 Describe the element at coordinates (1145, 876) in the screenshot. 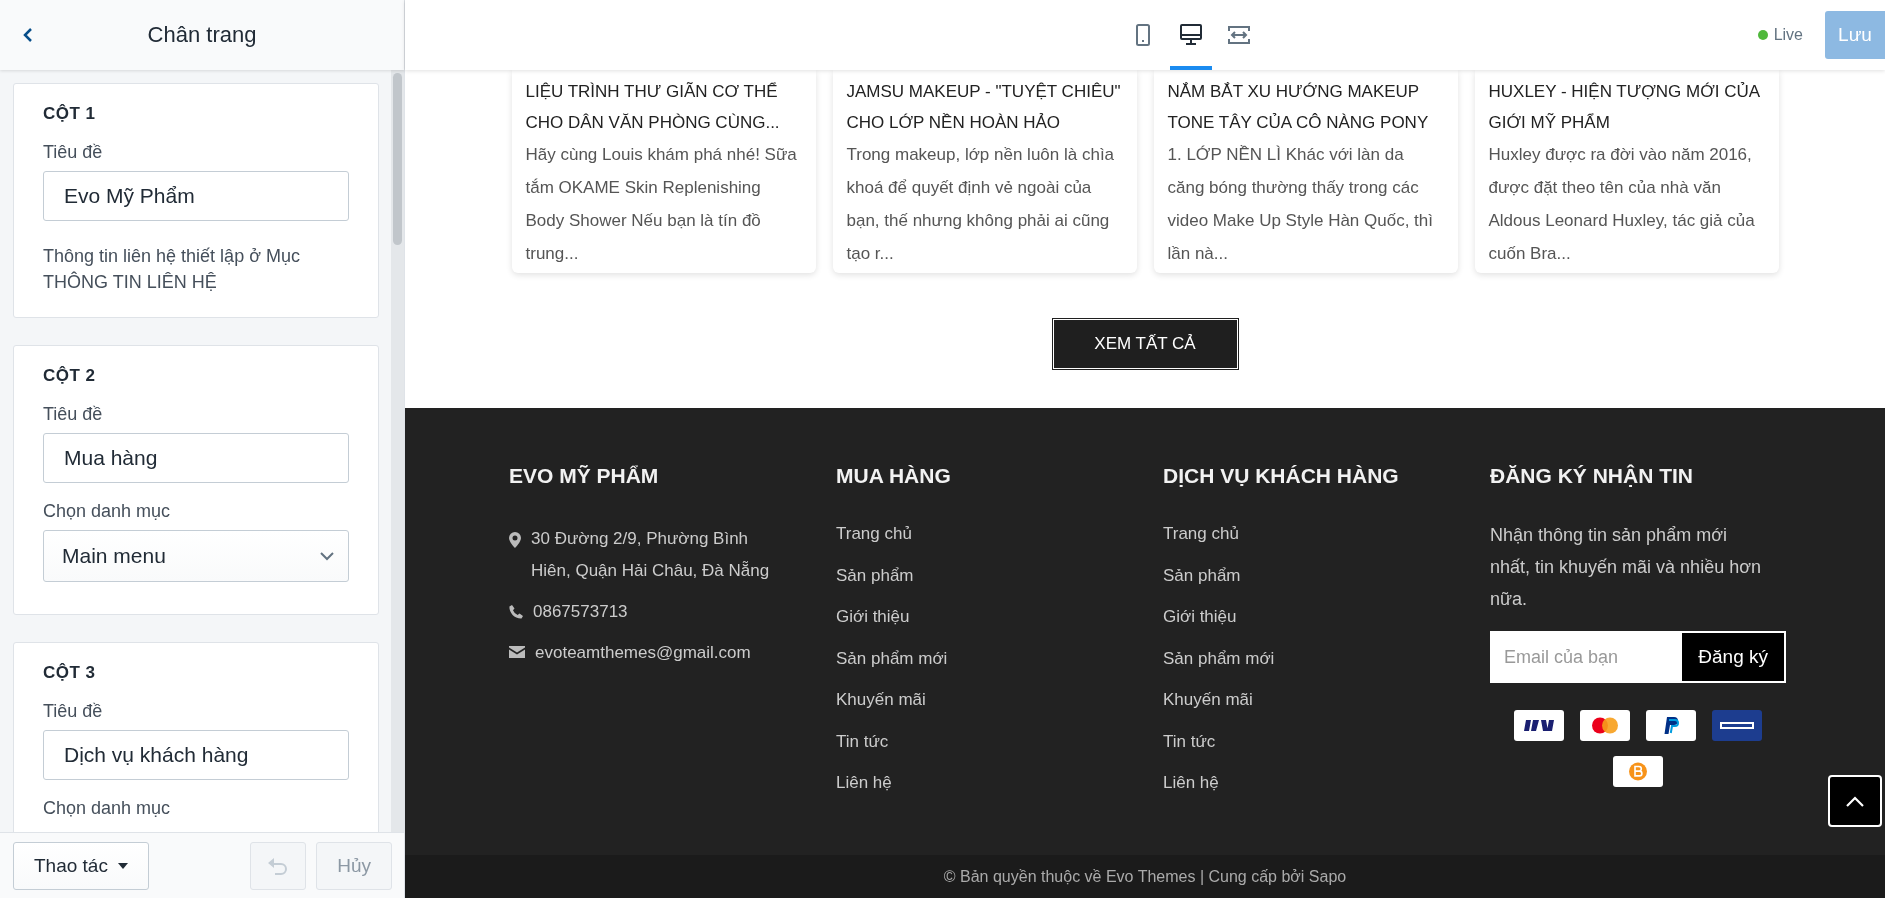

I see `copyright-text: © Bản quyền thuộc về Evo Themes | Cung cấp bởi Sapo` at that location.